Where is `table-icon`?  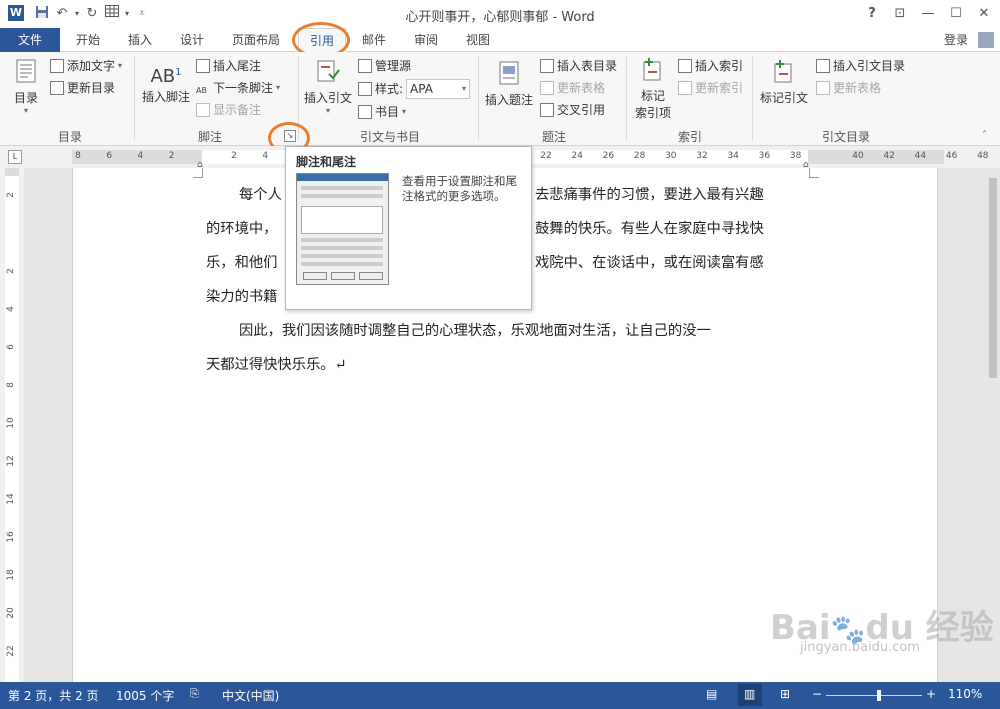
table-icon is located at coordinates (112, 14).